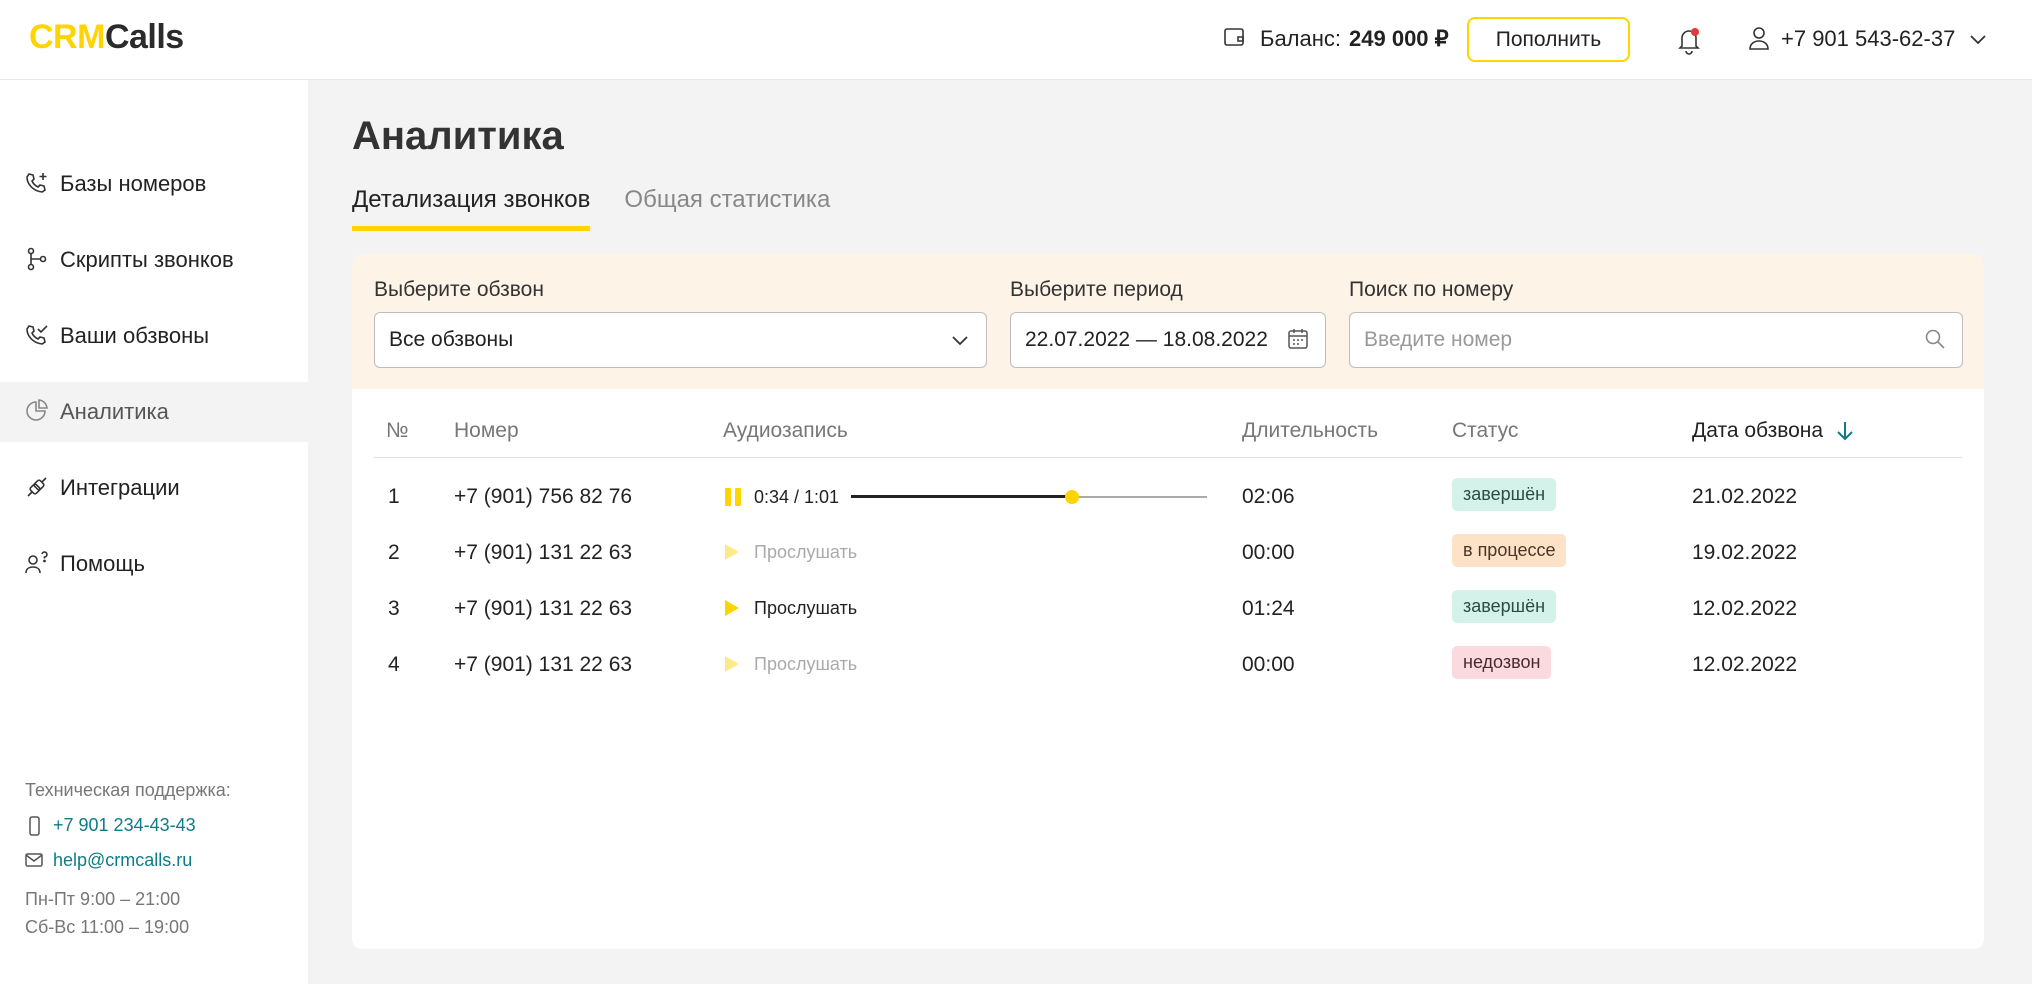  I want to click on search-filter: Поиск по номеру Введите номер, so click(1656, 323).